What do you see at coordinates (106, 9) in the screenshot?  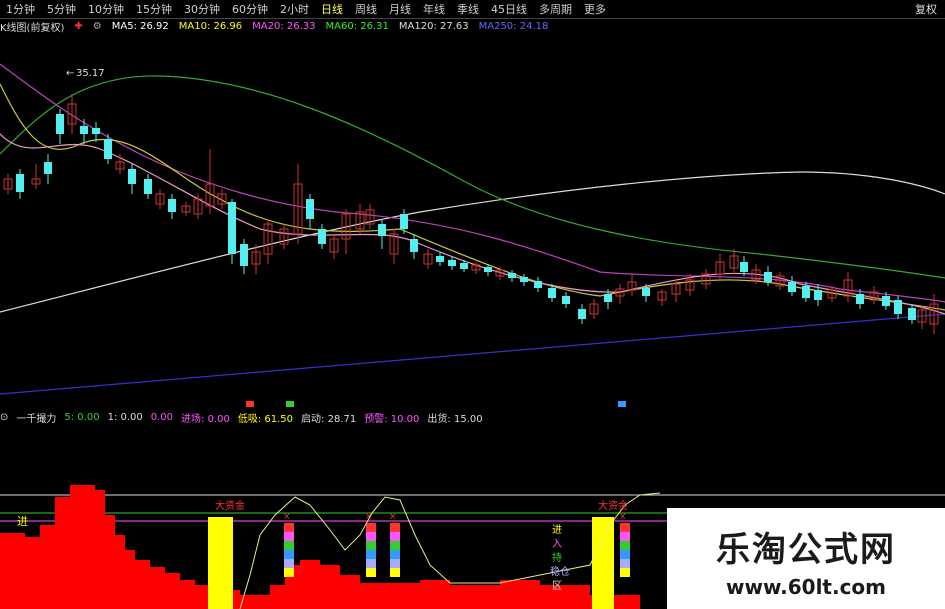 I see `tf-2: 10分钟` at bounding box center [106, 9].